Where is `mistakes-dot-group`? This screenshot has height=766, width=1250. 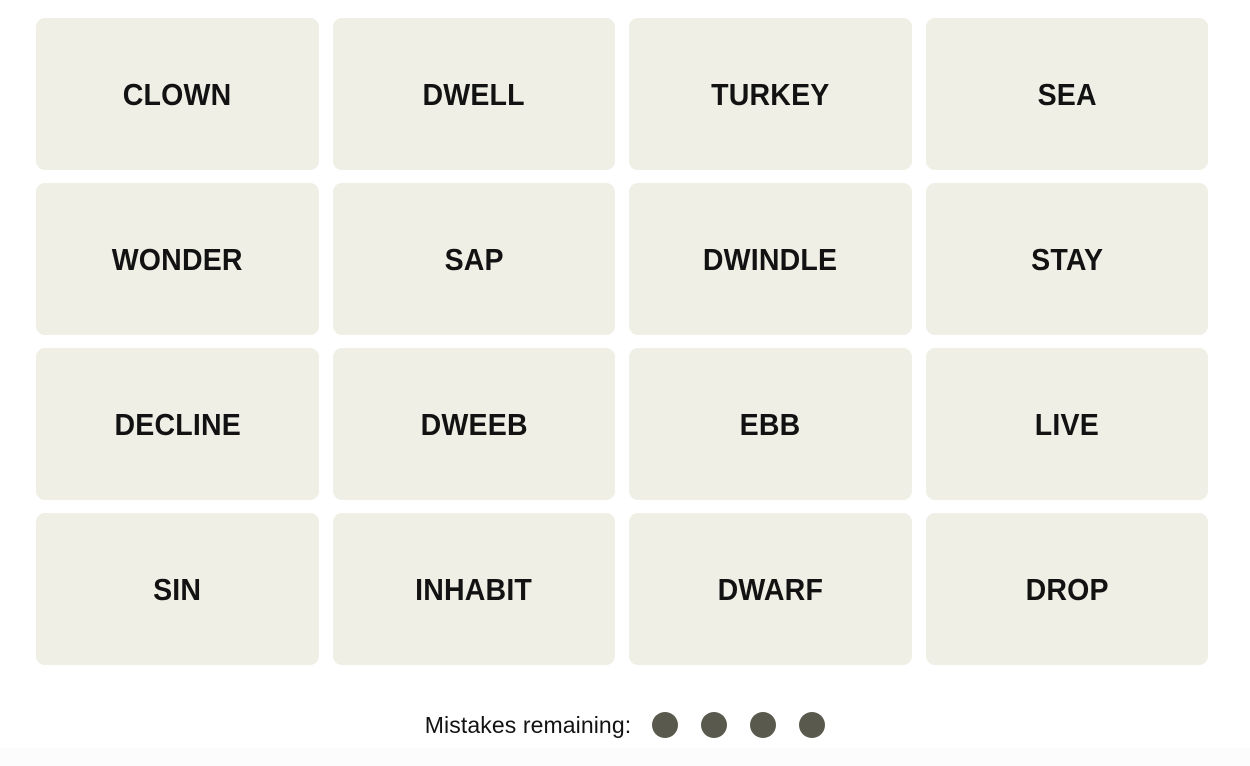 mistakes-dot-group is located at coordinates (739, 725).